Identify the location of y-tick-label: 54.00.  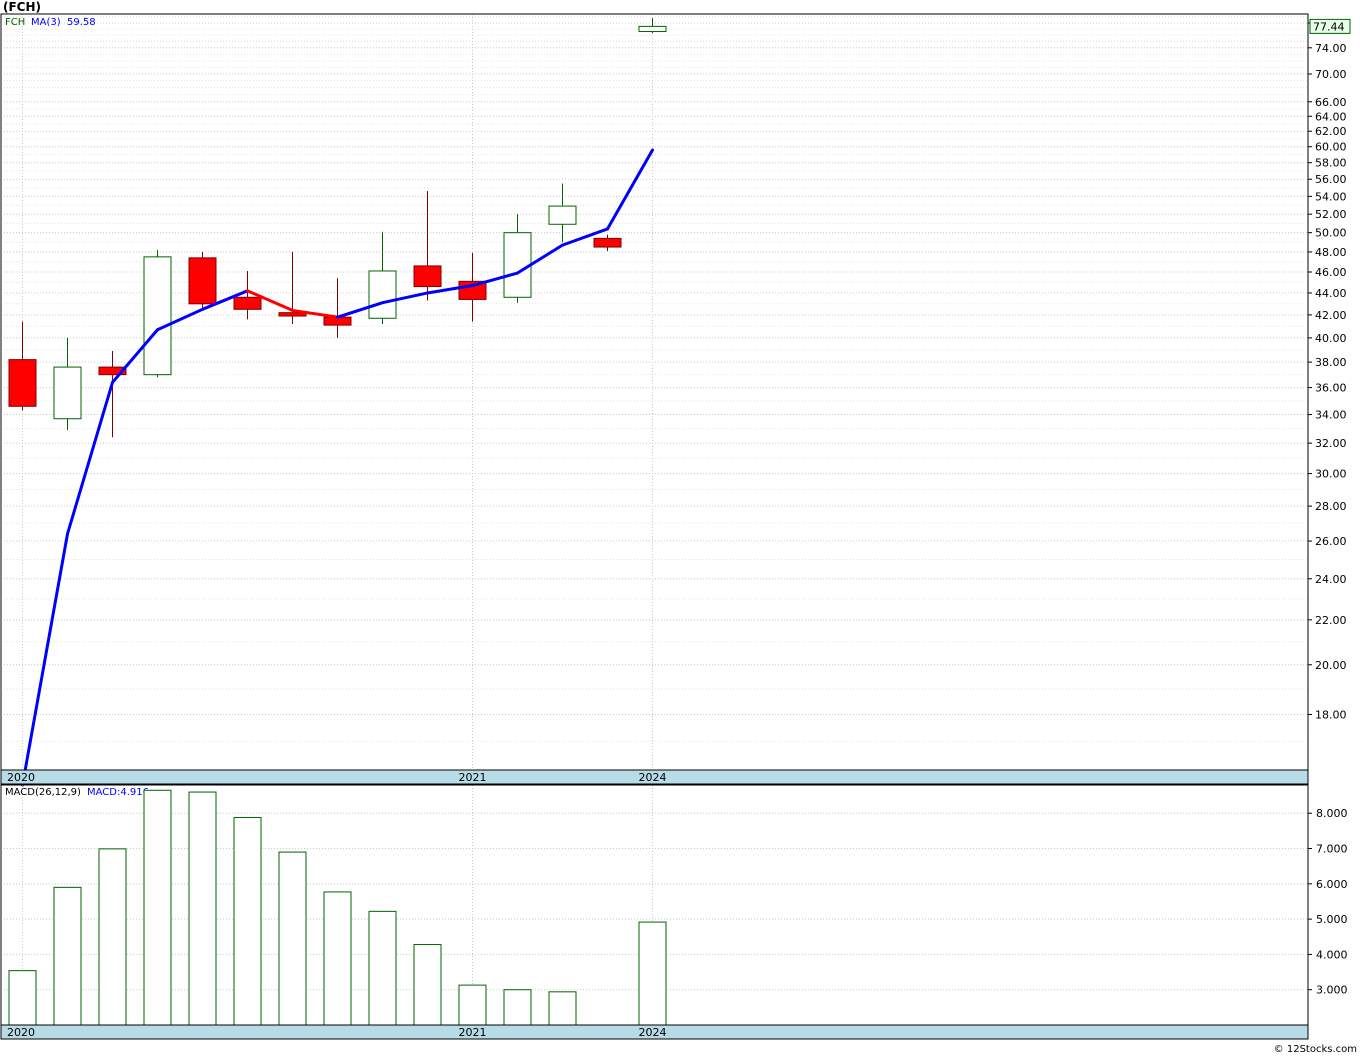
(1331, 196).